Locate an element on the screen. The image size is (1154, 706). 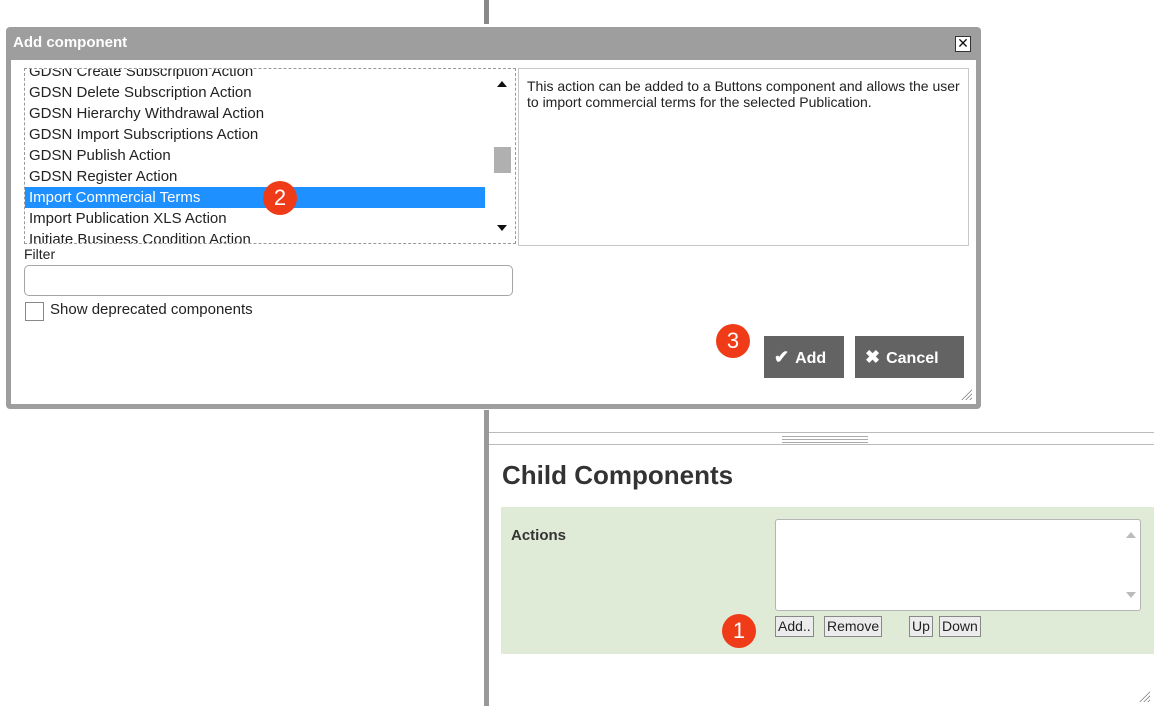
actions-section: Actions Add.. Remove Up Down is located at coordinates (827, 580).